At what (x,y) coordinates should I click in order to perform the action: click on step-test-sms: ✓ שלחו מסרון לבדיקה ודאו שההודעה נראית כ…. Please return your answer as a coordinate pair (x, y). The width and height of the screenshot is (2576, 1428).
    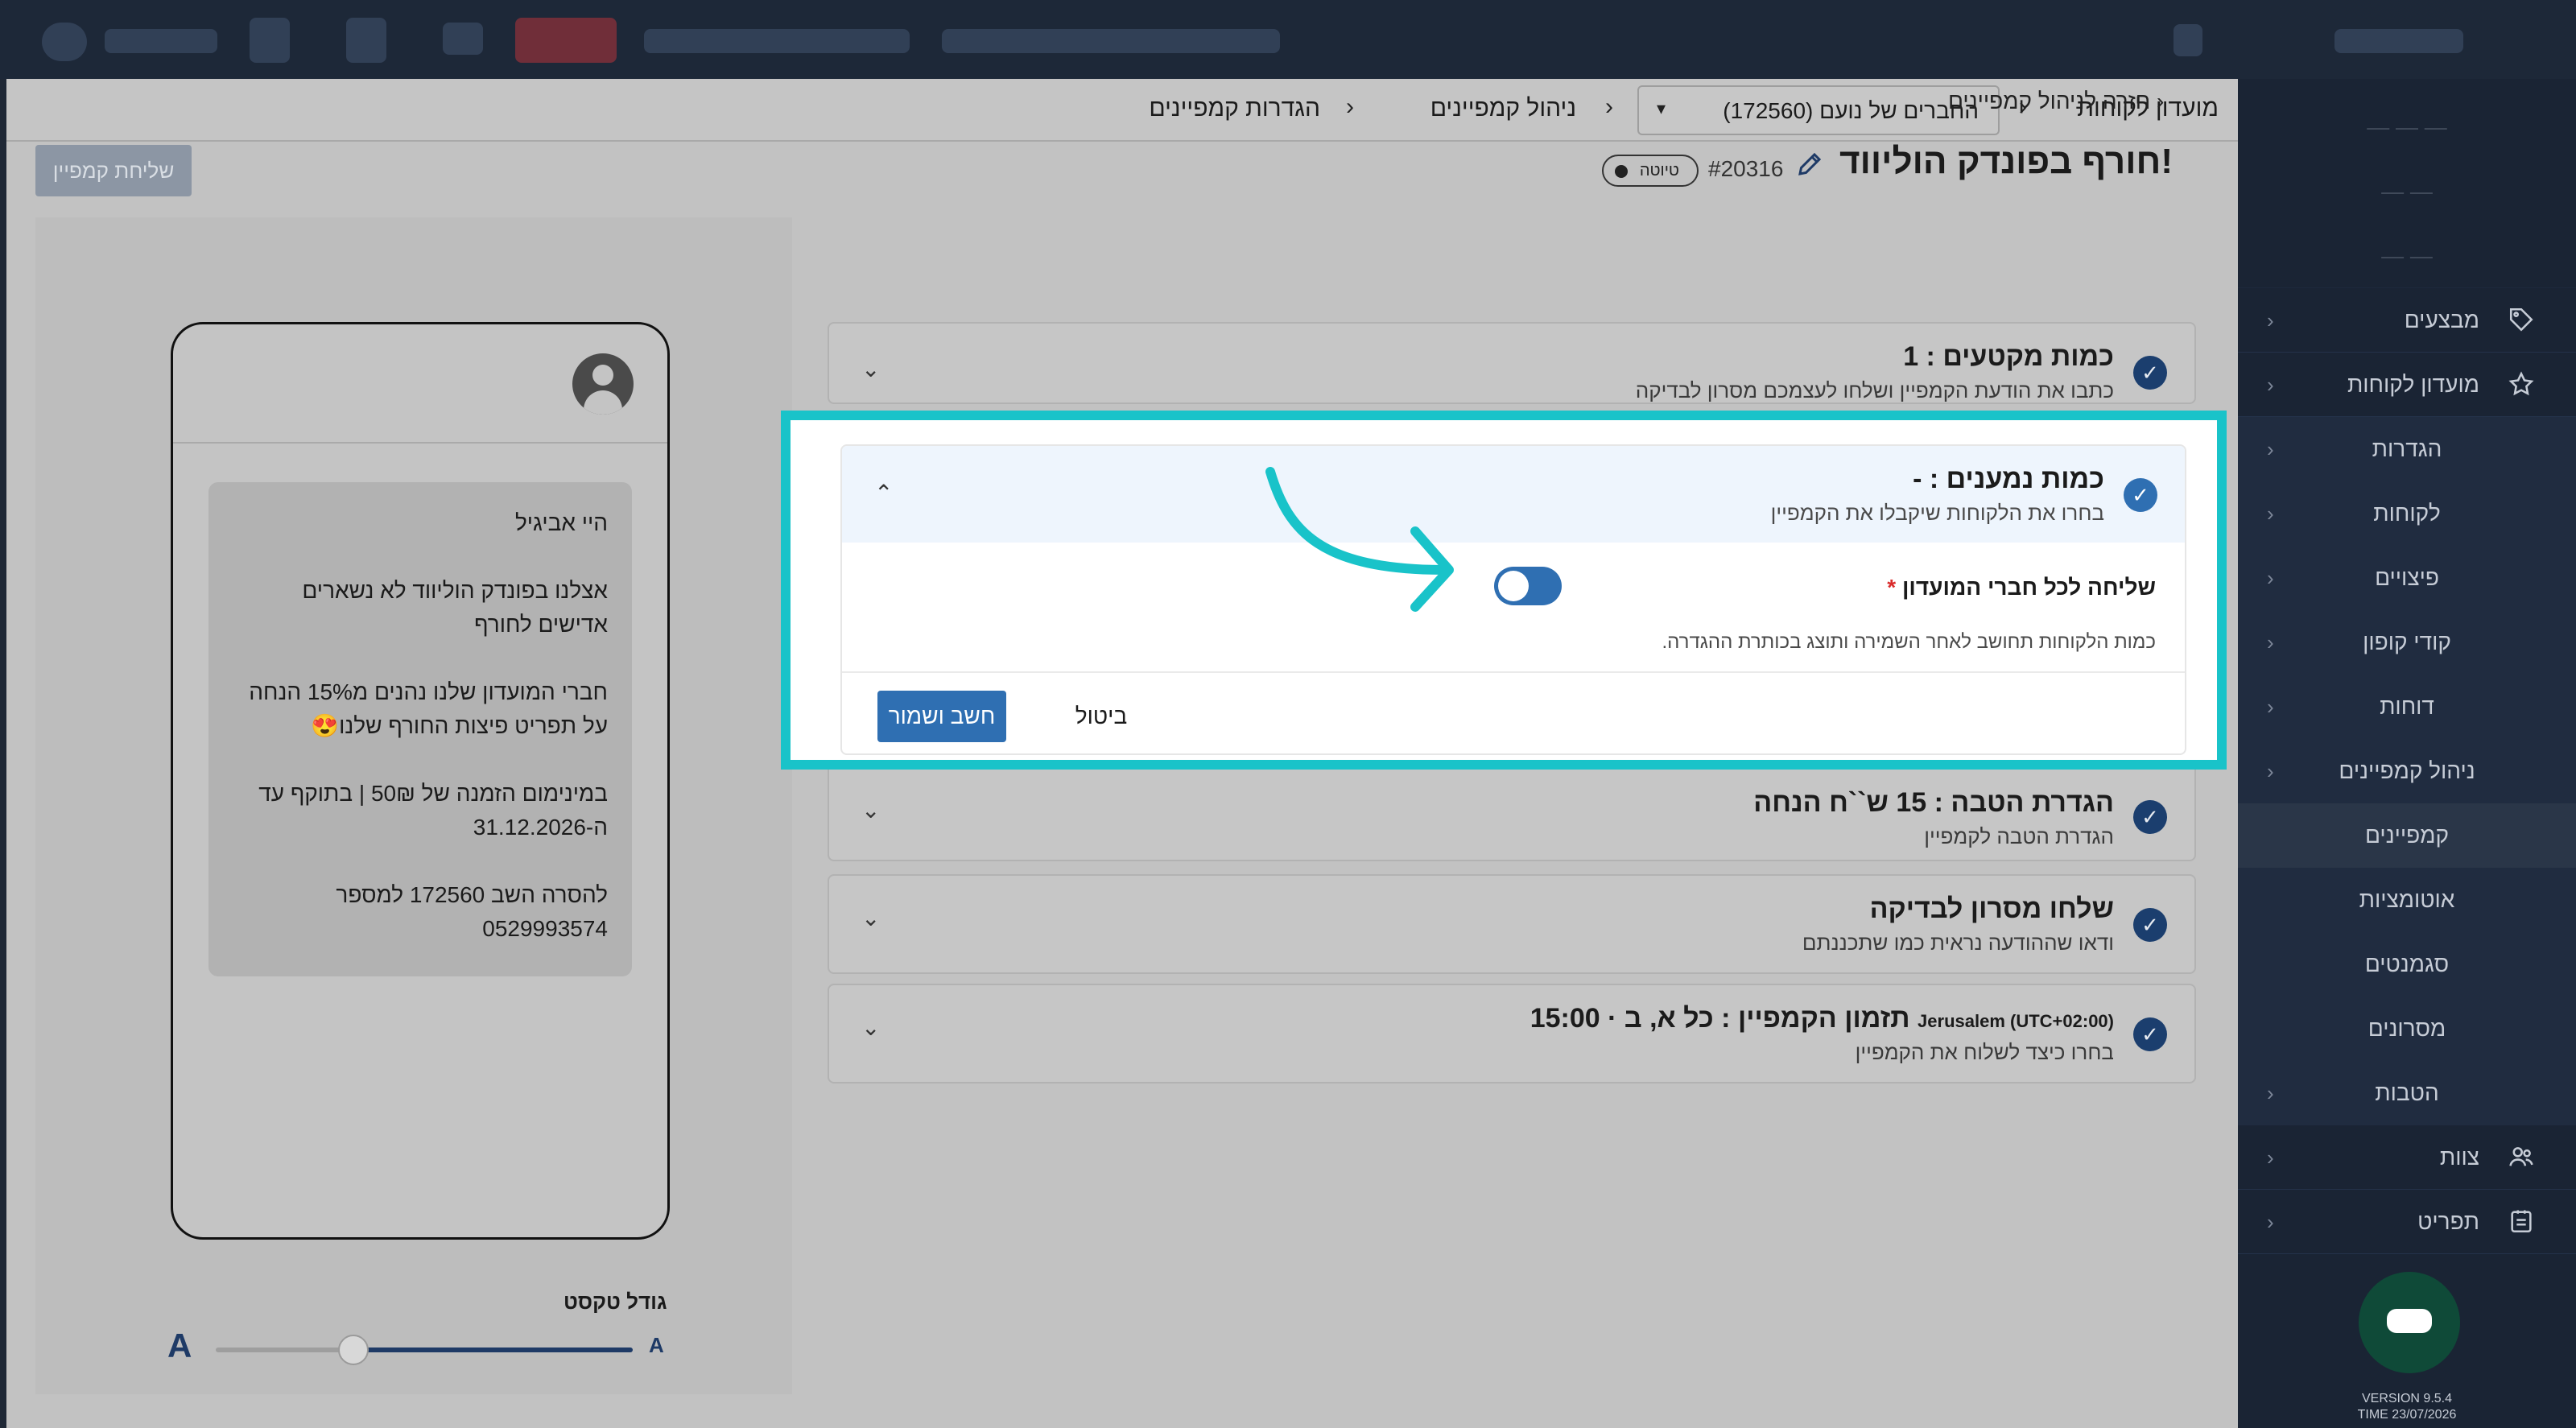
    Looking at the image, I should click on (1512, 924).